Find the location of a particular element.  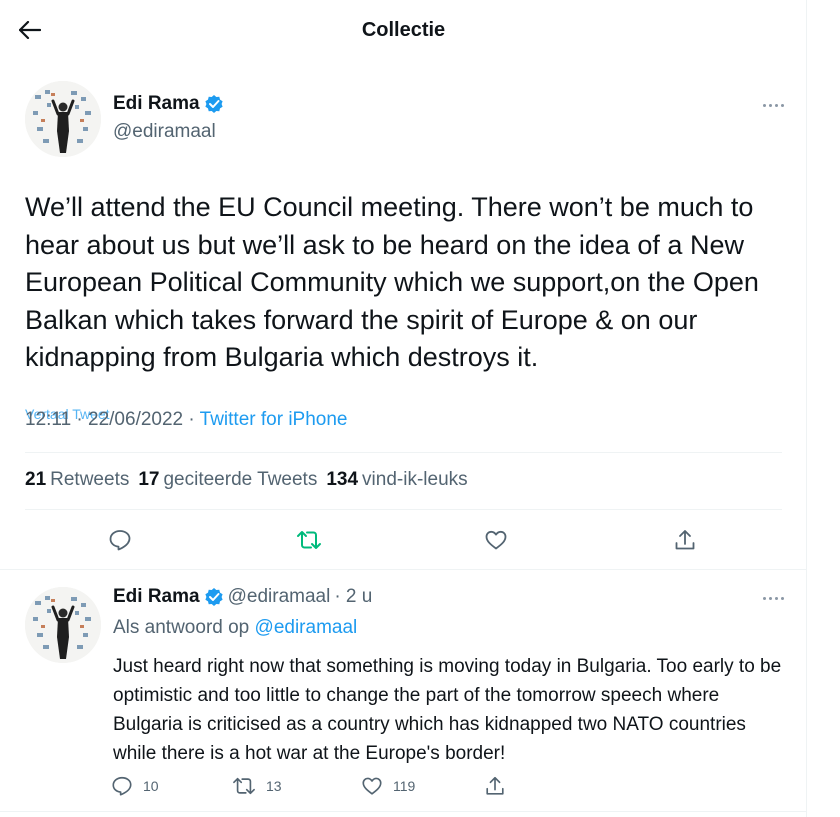

author-name: Edi Rama is located at coordinates (156, 104).